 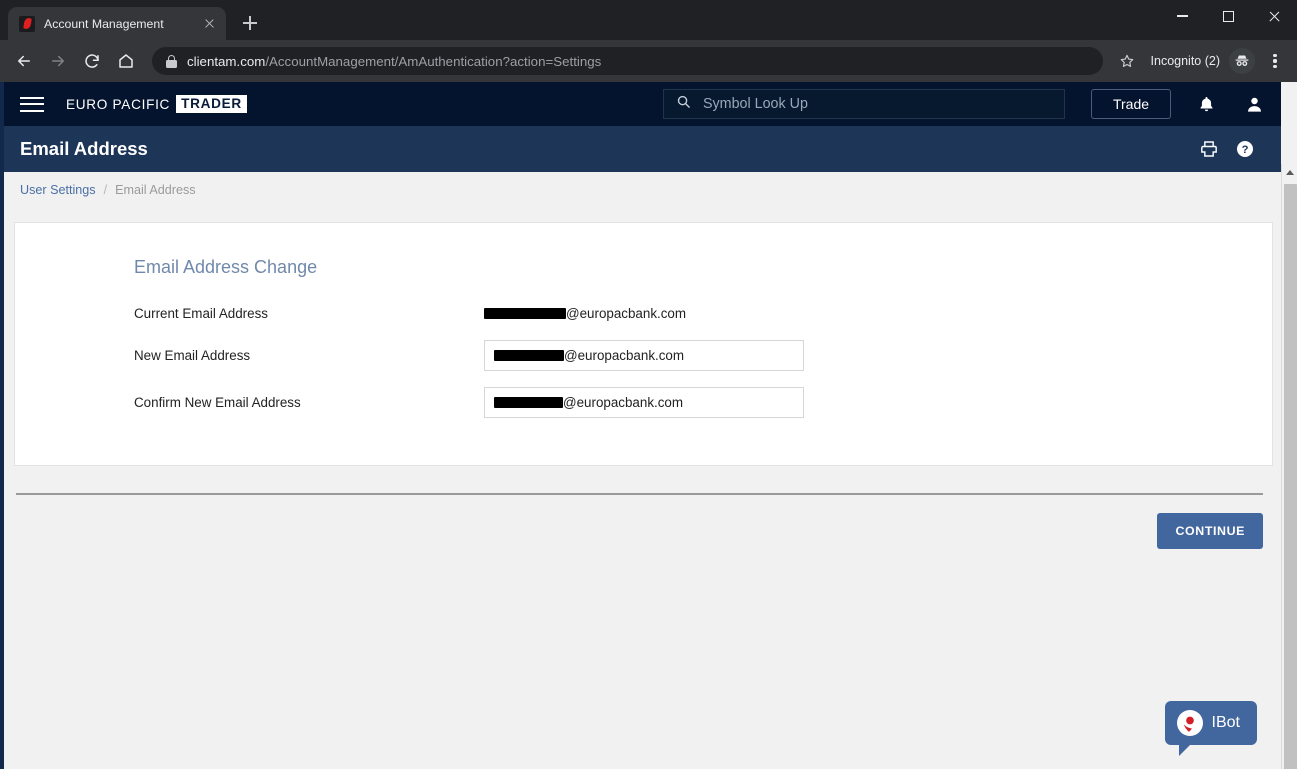 What do you see at coordinates (624, 355) in the screenshot?
I see `new-email-domain: @europacbank.com` at bounding box center [624, 355].